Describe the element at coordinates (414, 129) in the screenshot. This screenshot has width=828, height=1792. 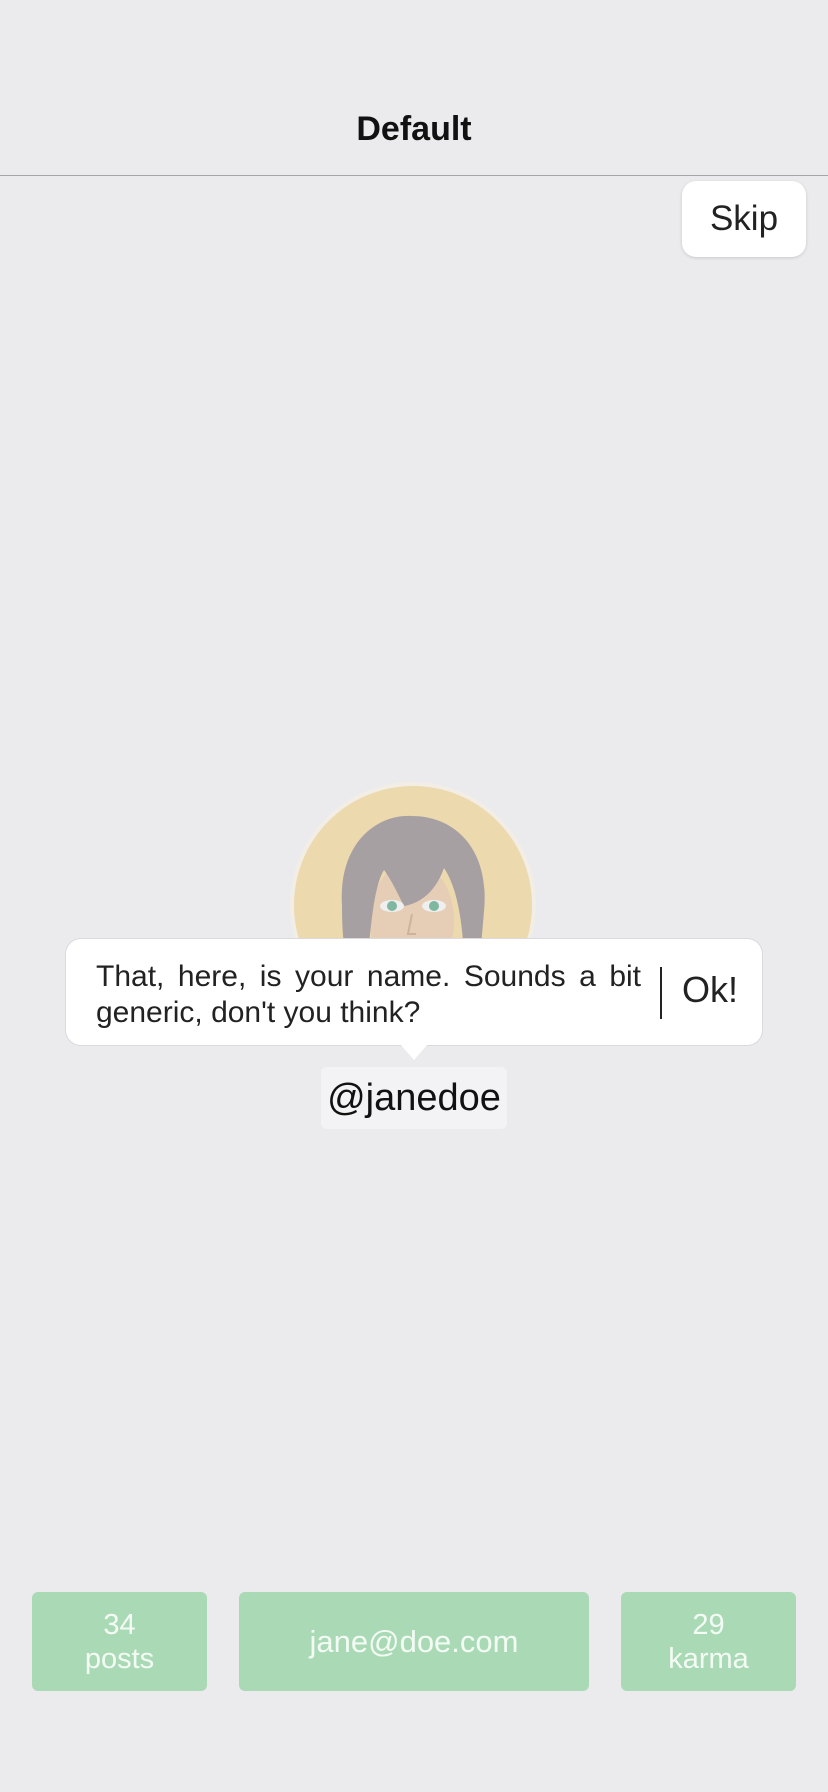
I see `navbar-title: Default` at that location.